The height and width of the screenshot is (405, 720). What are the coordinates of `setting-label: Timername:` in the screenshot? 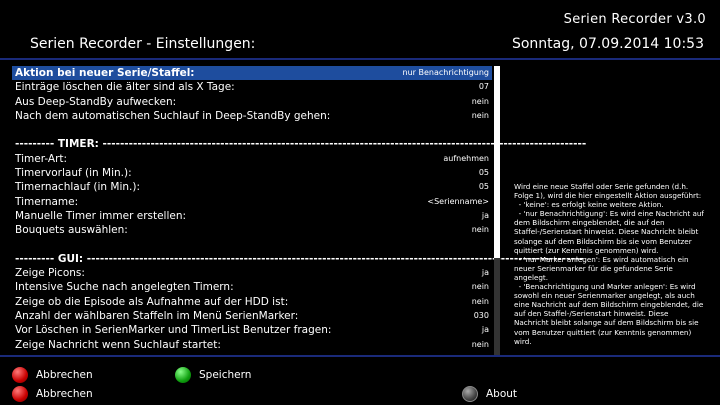 It's located at (47, 201).